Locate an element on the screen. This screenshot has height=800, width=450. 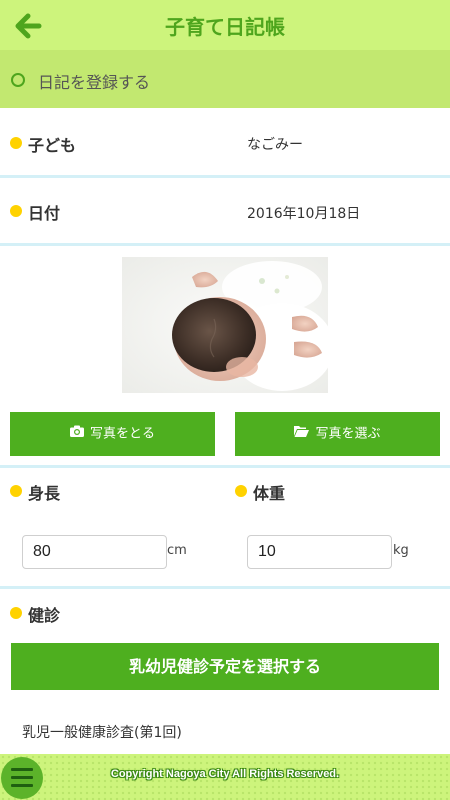
weight-input is located at coordinates (319, 552).